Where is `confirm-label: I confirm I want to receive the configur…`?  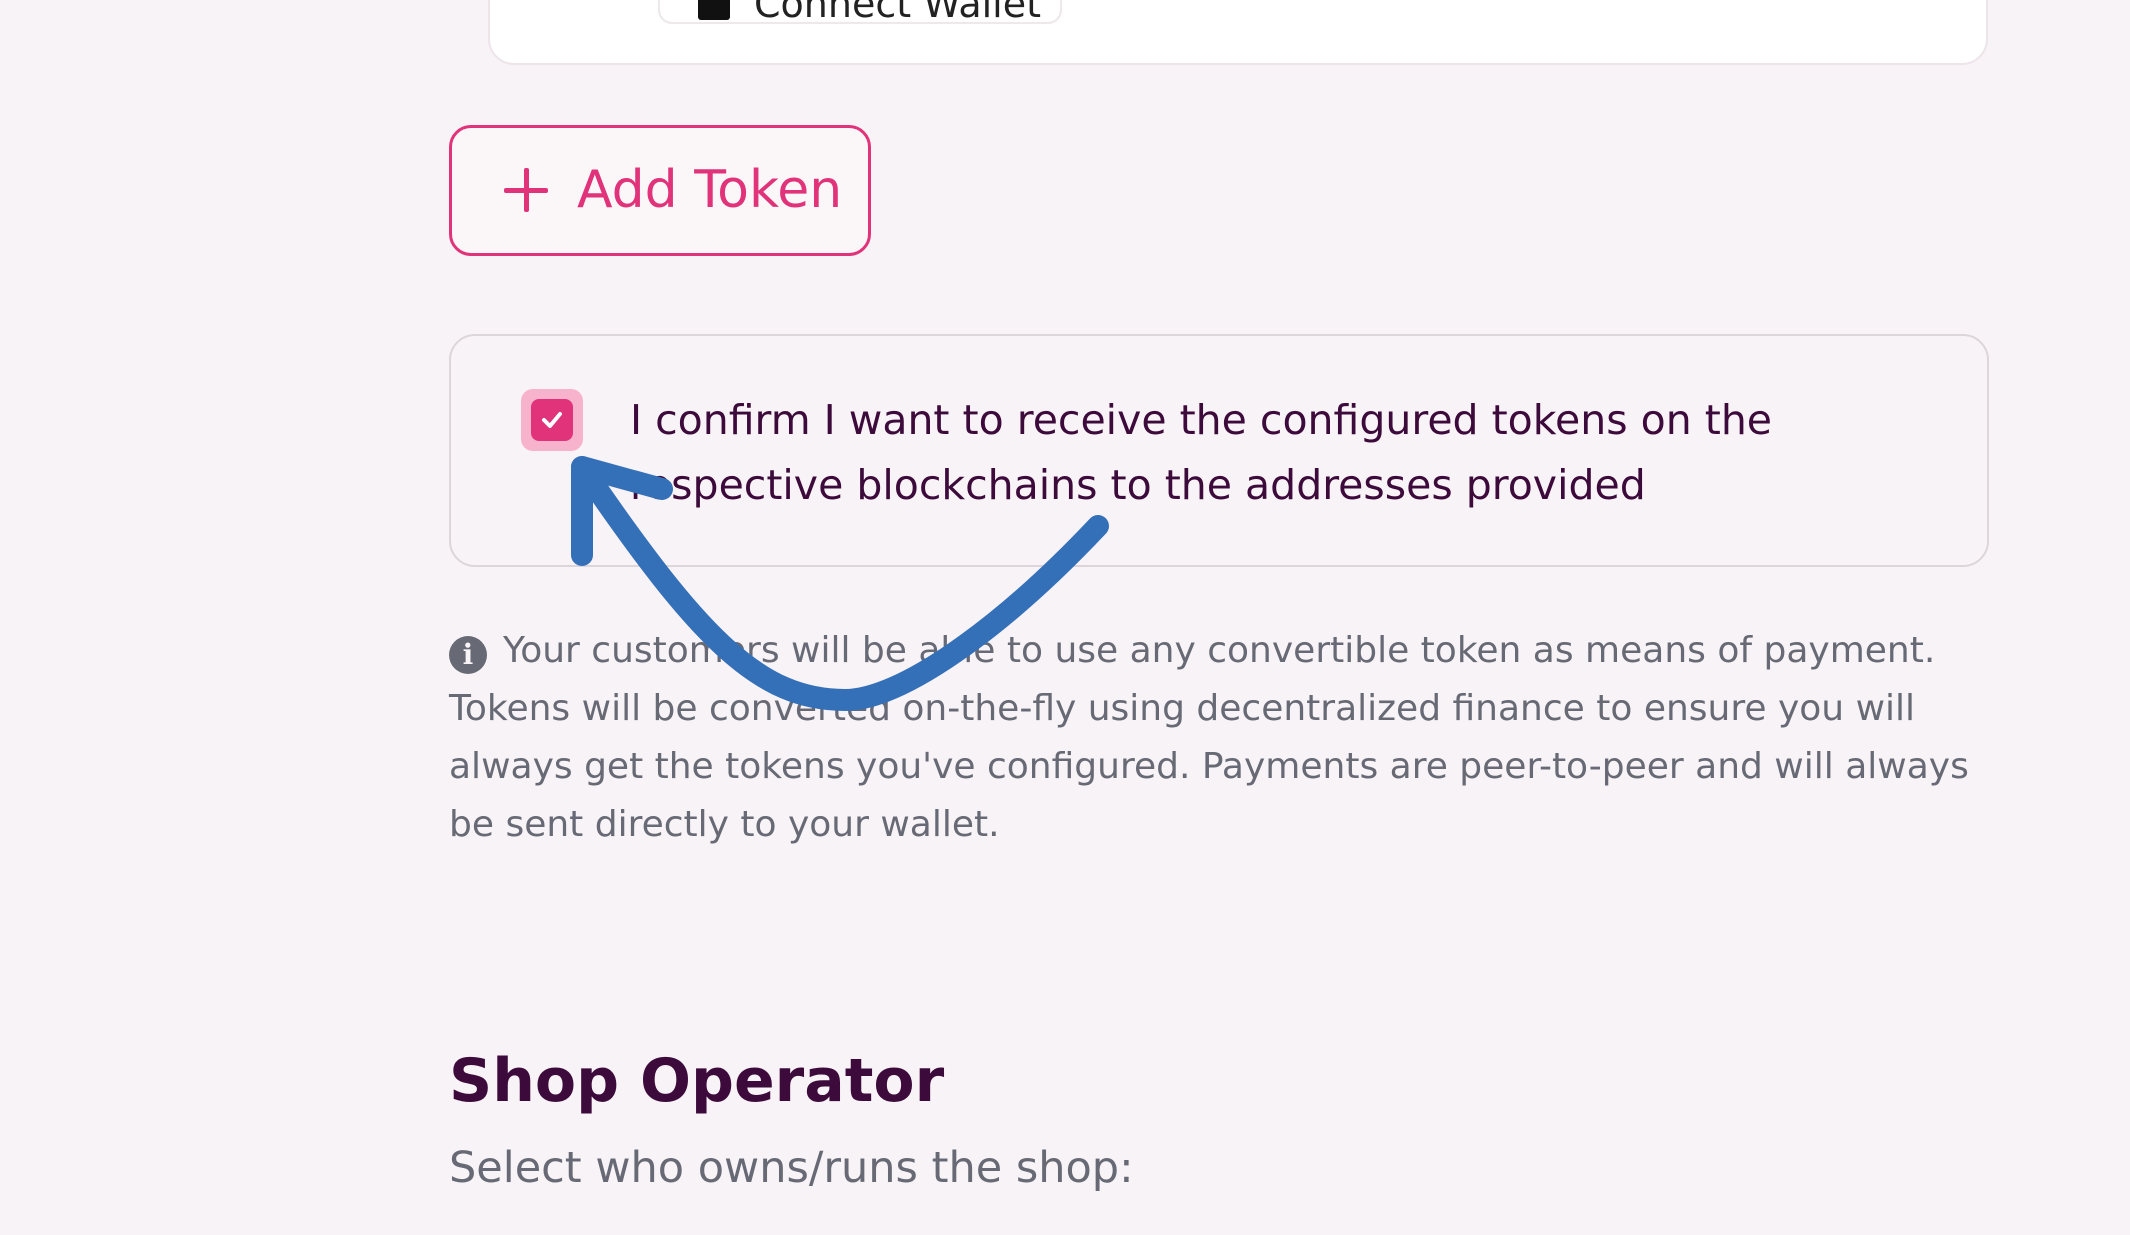 confirm-label: I confirm I want to receive the configur… is located at coordinates (1230, 453).